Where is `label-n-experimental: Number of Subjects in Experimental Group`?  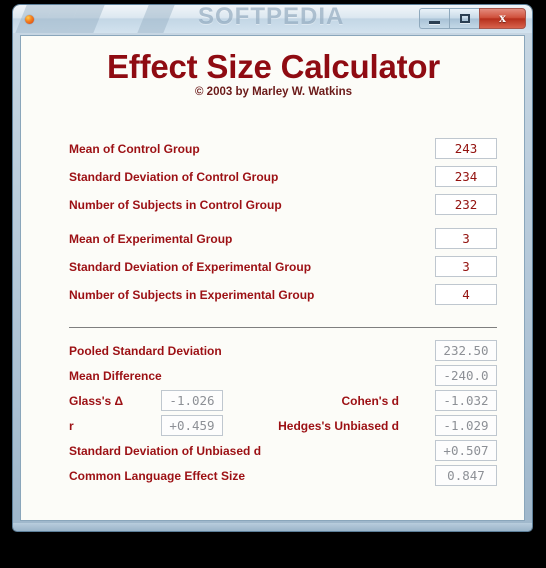 label-n-experimental: Number of Subjects in Experimental Group is located at coordinates (192, 295).